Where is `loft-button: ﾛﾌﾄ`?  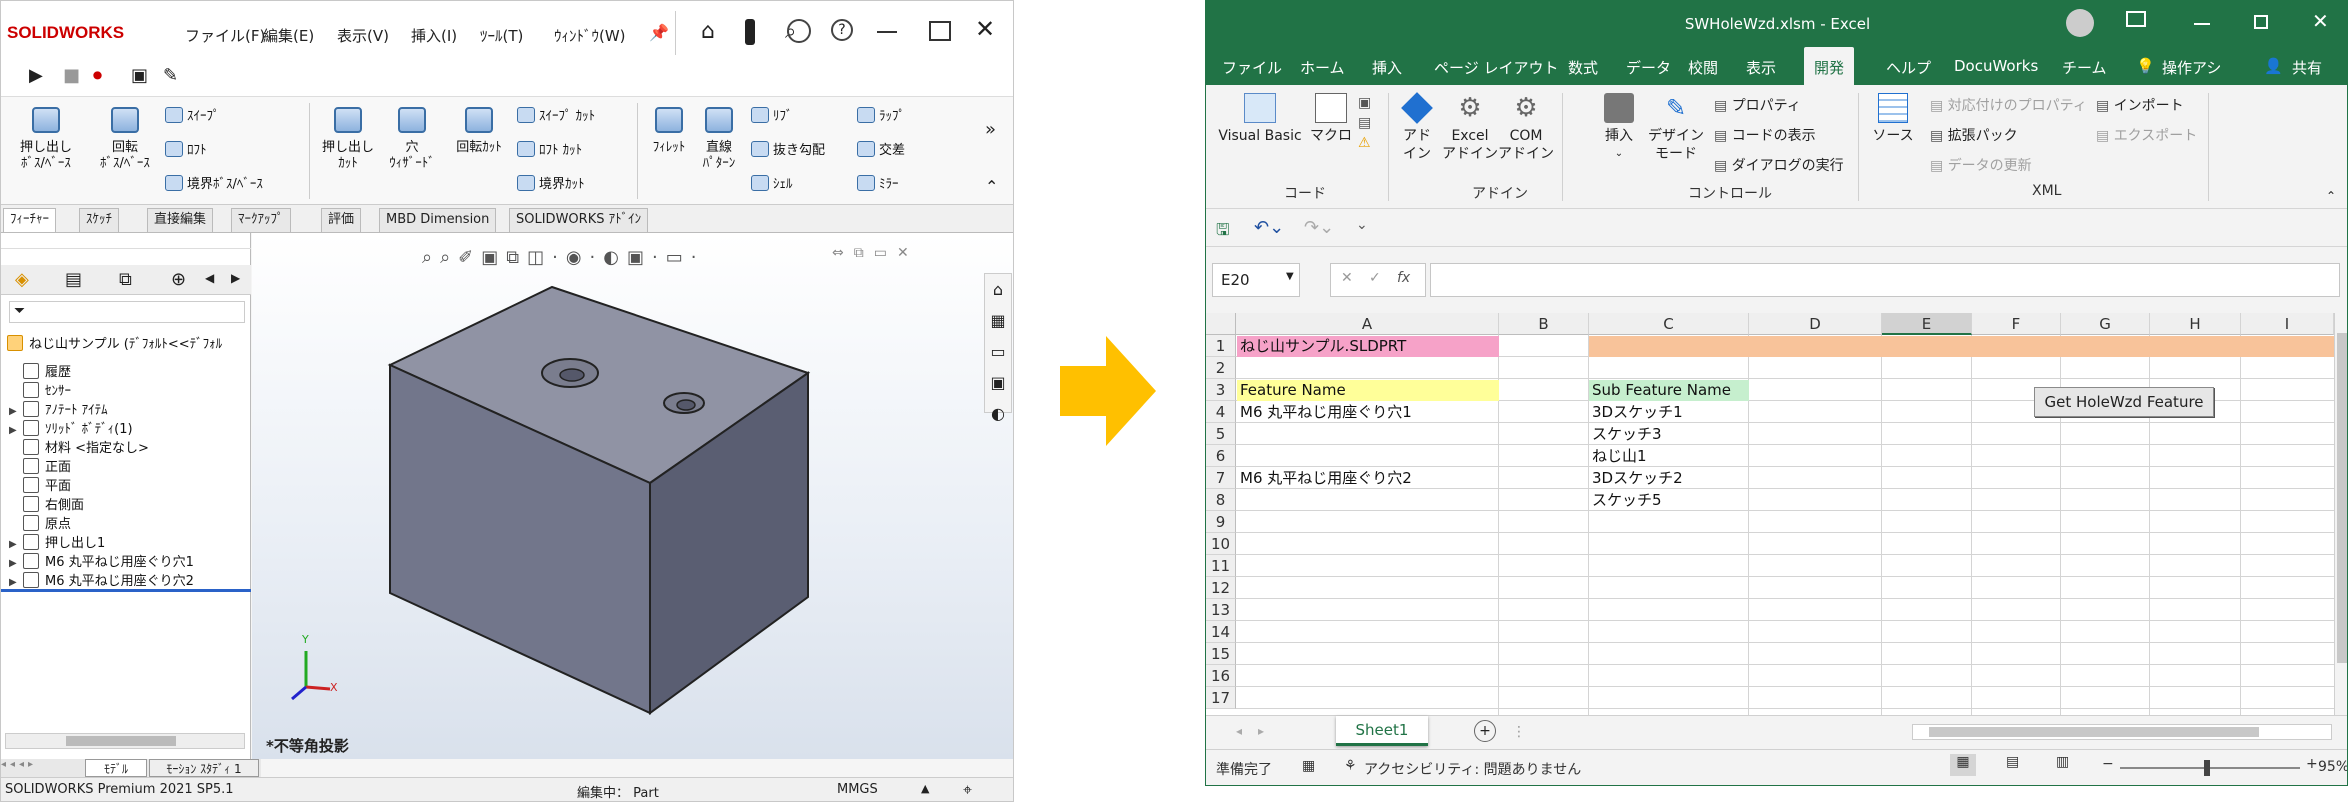 loft-button: ﾛﾌﾄ is located at coordinates (186, 148).